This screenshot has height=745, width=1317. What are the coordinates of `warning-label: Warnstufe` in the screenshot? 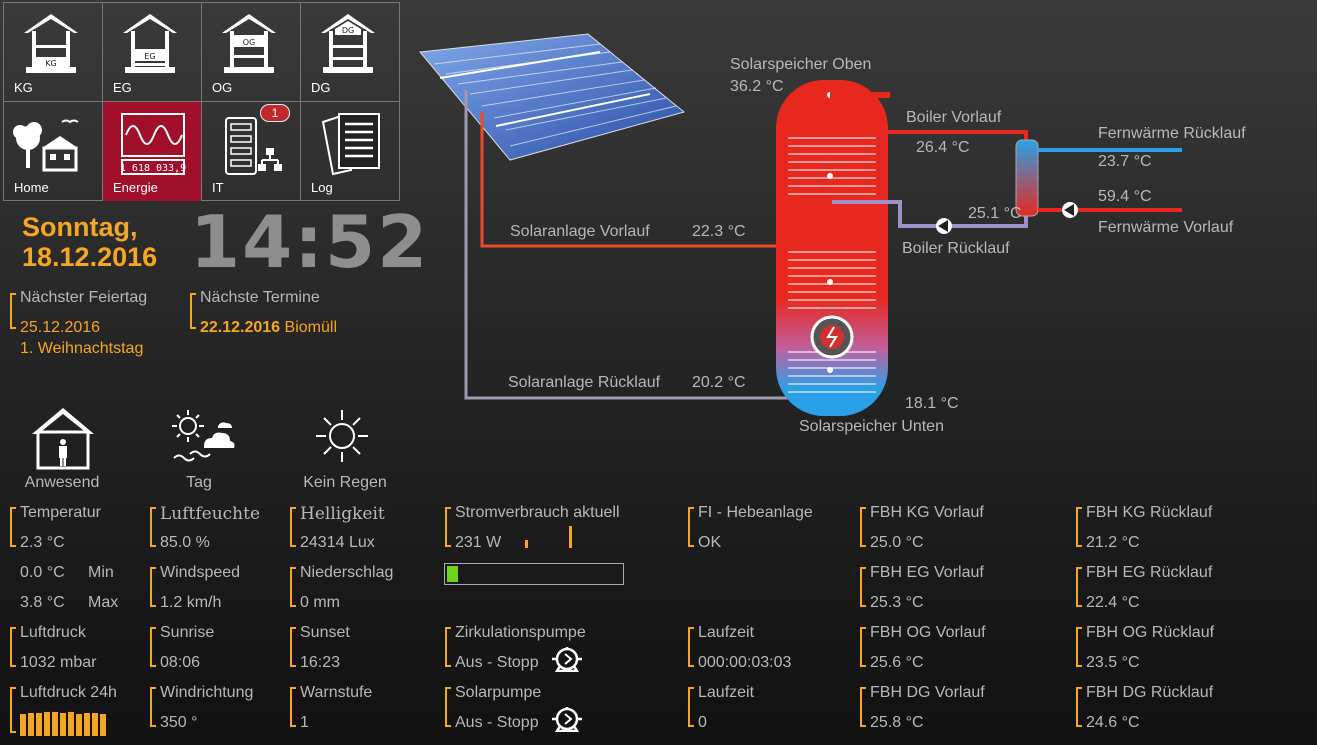 It's located at (336, 692).